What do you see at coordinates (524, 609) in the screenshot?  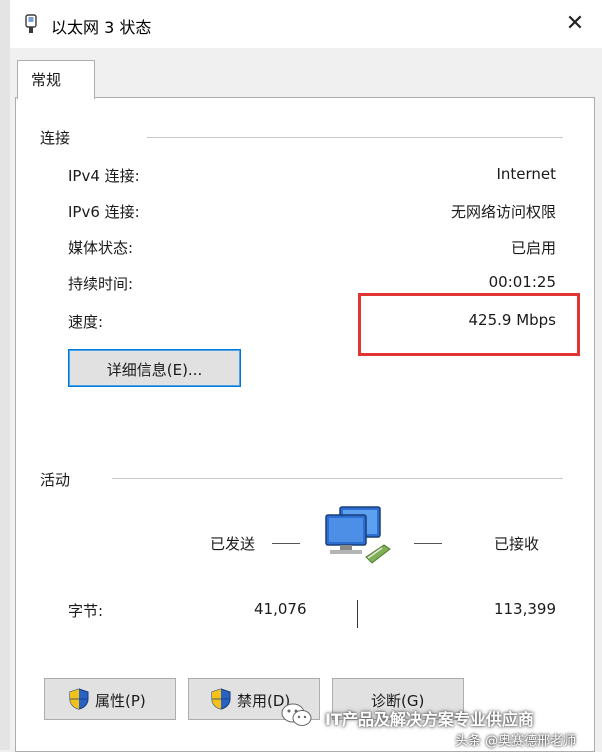 I see `bytes-received-value: 113,399` at bounding box center [524, 609].